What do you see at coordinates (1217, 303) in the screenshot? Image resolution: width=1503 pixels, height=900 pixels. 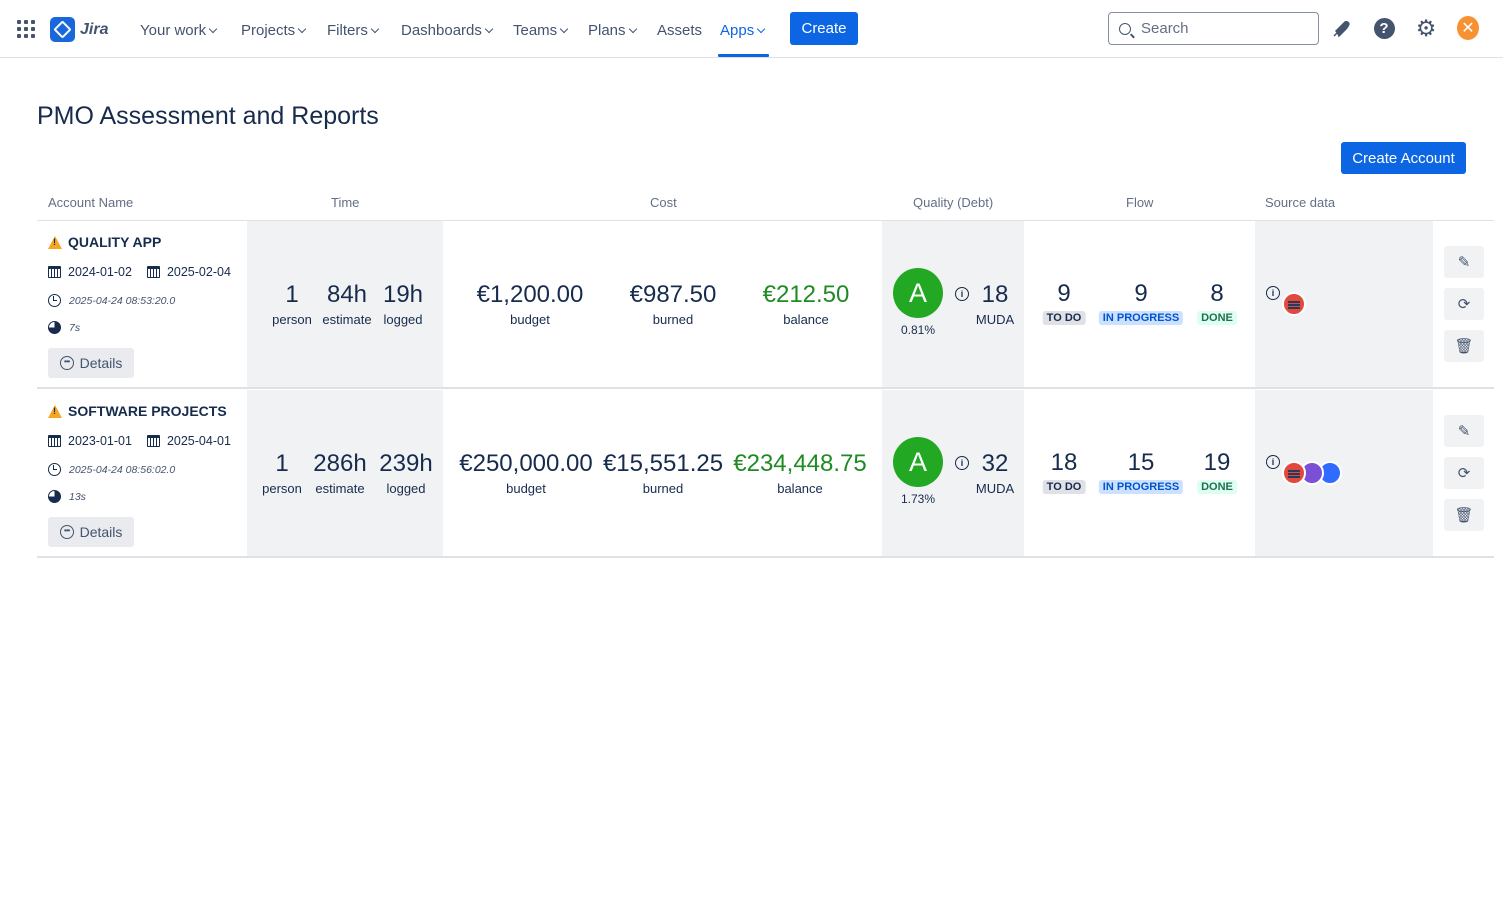 I see `flow-done: 8 DONE` at bounding box center [1217, 303].